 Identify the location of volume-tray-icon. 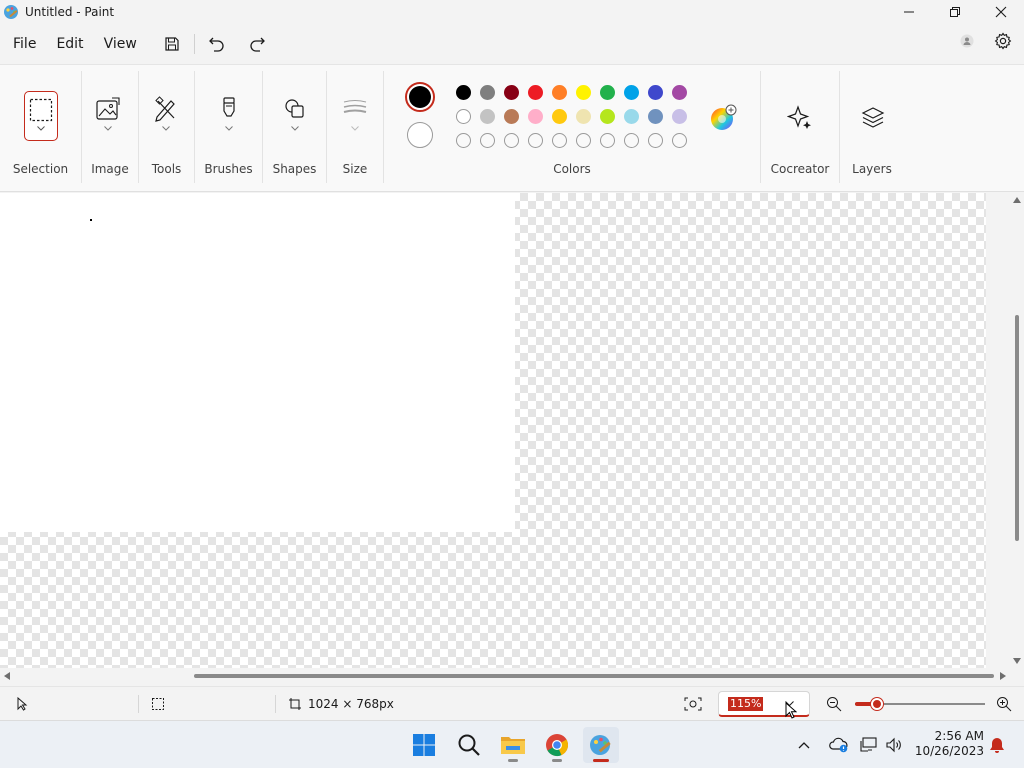
(894, 744).